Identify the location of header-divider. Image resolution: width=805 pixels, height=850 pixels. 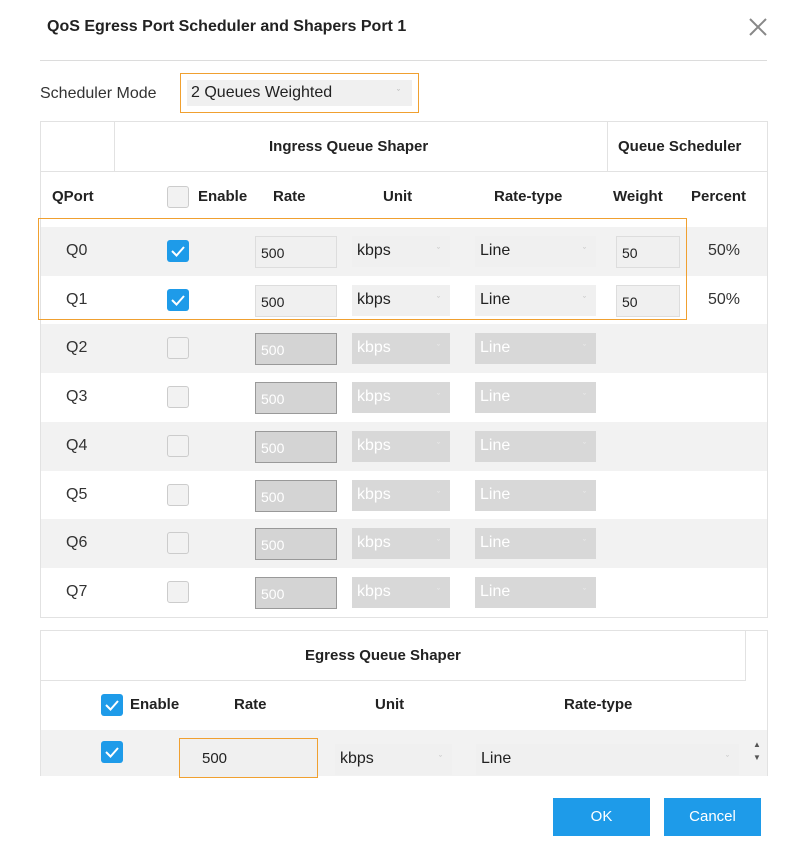
(114, 147).